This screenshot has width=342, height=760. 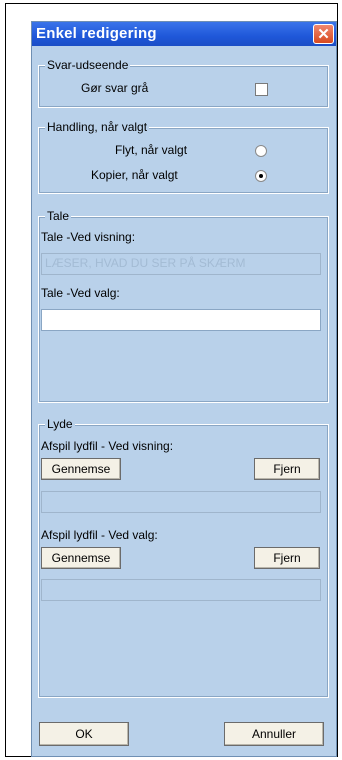 I want to click on tale-view-field: LÆSER, HVAD DU SER PÅ SKÆRM, so click(x=181, y=264).